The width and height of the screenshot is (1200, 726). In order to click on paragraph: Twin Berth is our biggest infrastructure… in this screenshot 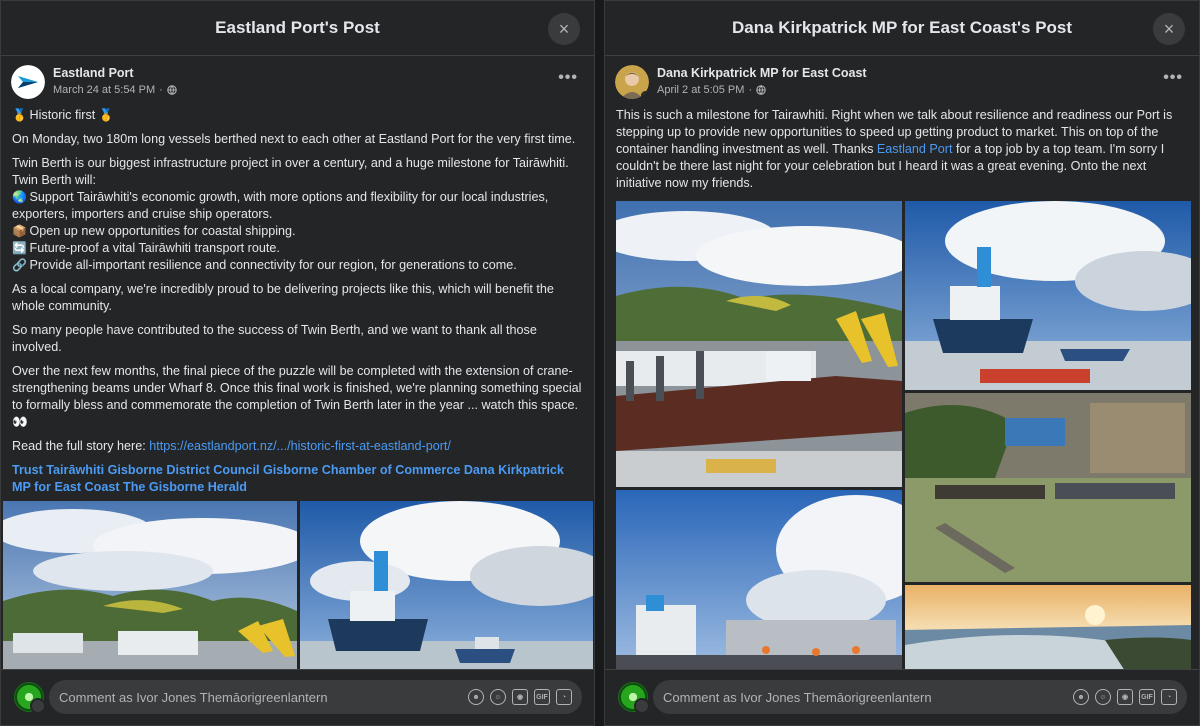, I will do `click(290, 163)`.